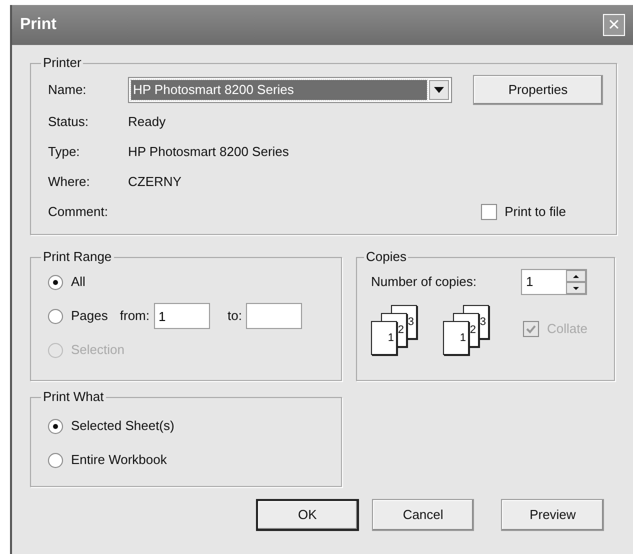 The height and width of the screenshot is (554, 633). I want to click on printer-dropdown: HP Photosmart 8200 Series, so click(290, 90).